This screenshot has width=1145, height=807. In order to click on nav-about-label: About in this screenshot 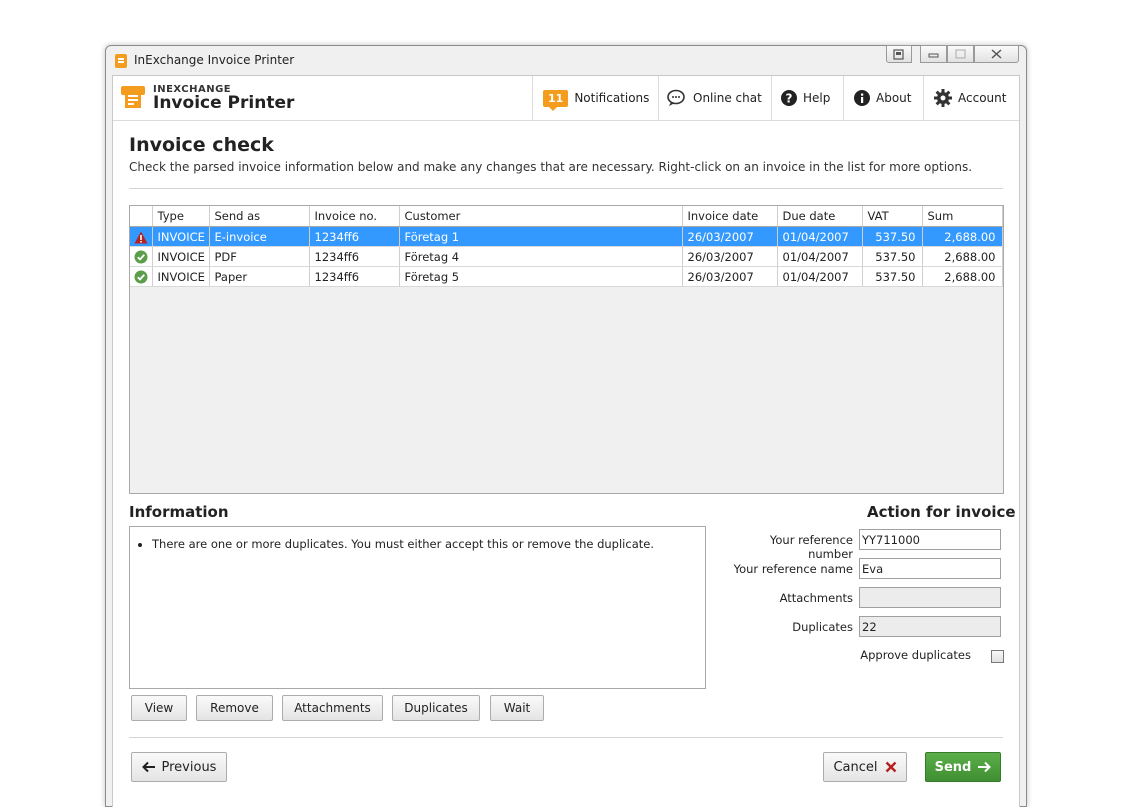, I will do `click(894, 98)`.